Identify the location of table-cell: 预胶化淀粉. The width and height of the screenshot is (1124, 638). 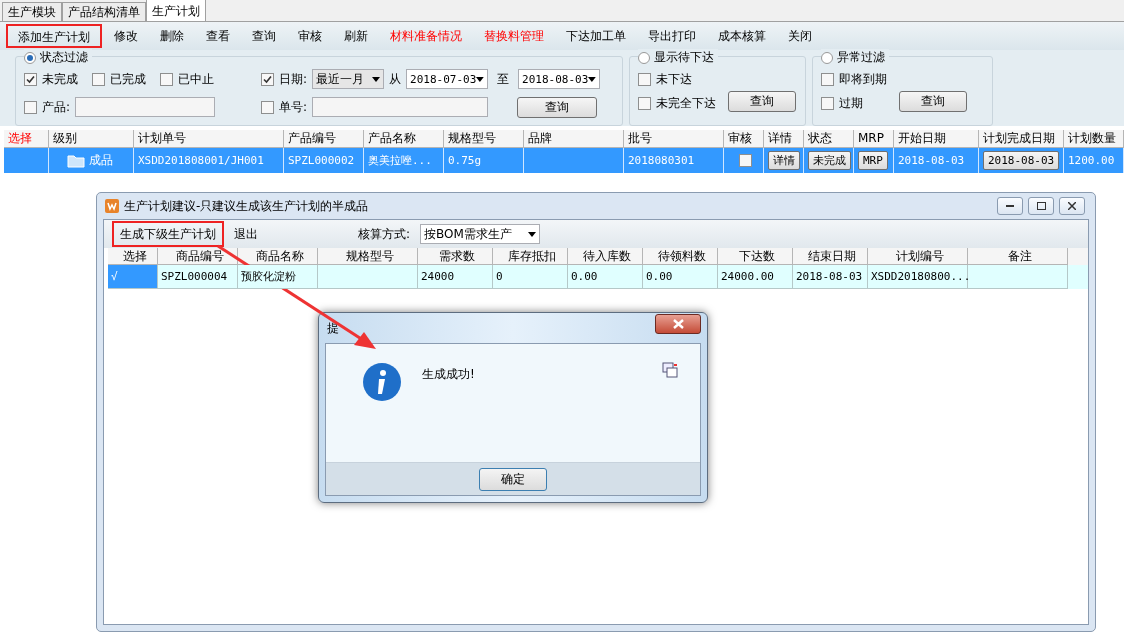
(278, 277).